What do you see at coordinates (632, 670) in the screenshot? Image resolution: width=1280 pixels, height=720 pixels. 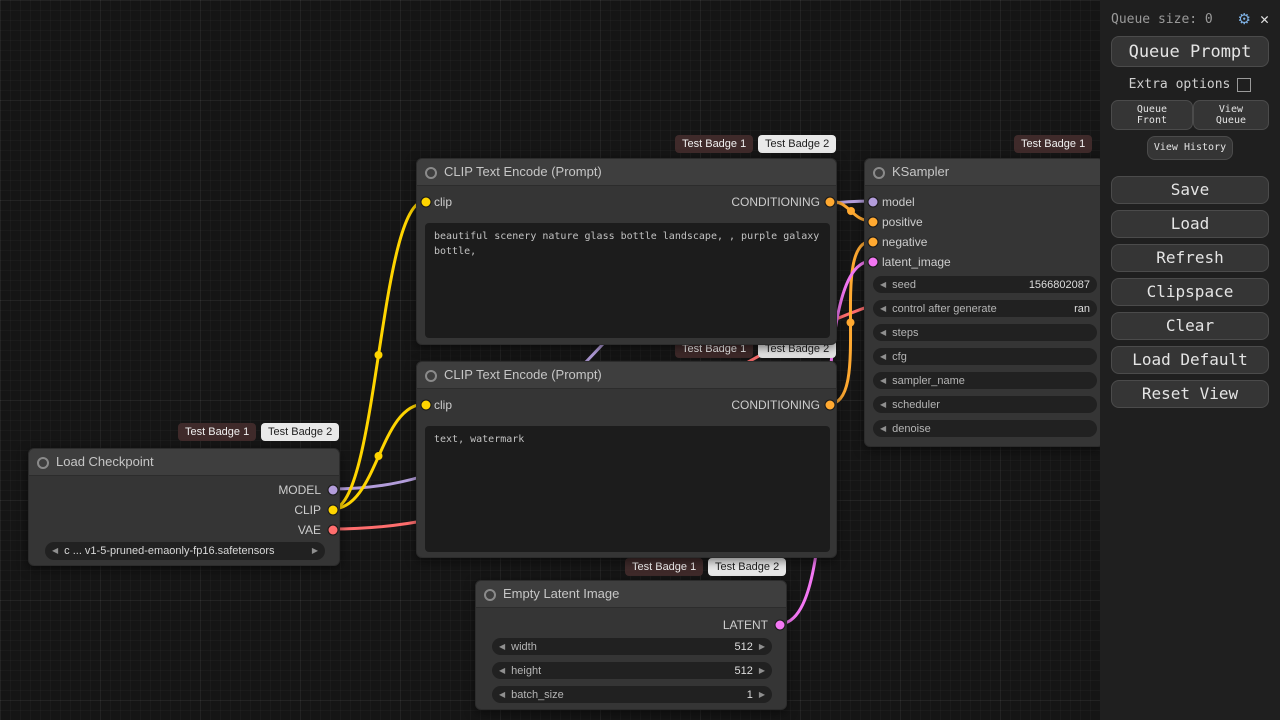 I see `height-widget: ◀ height 512 ▶` at bounding box center [632, 670].